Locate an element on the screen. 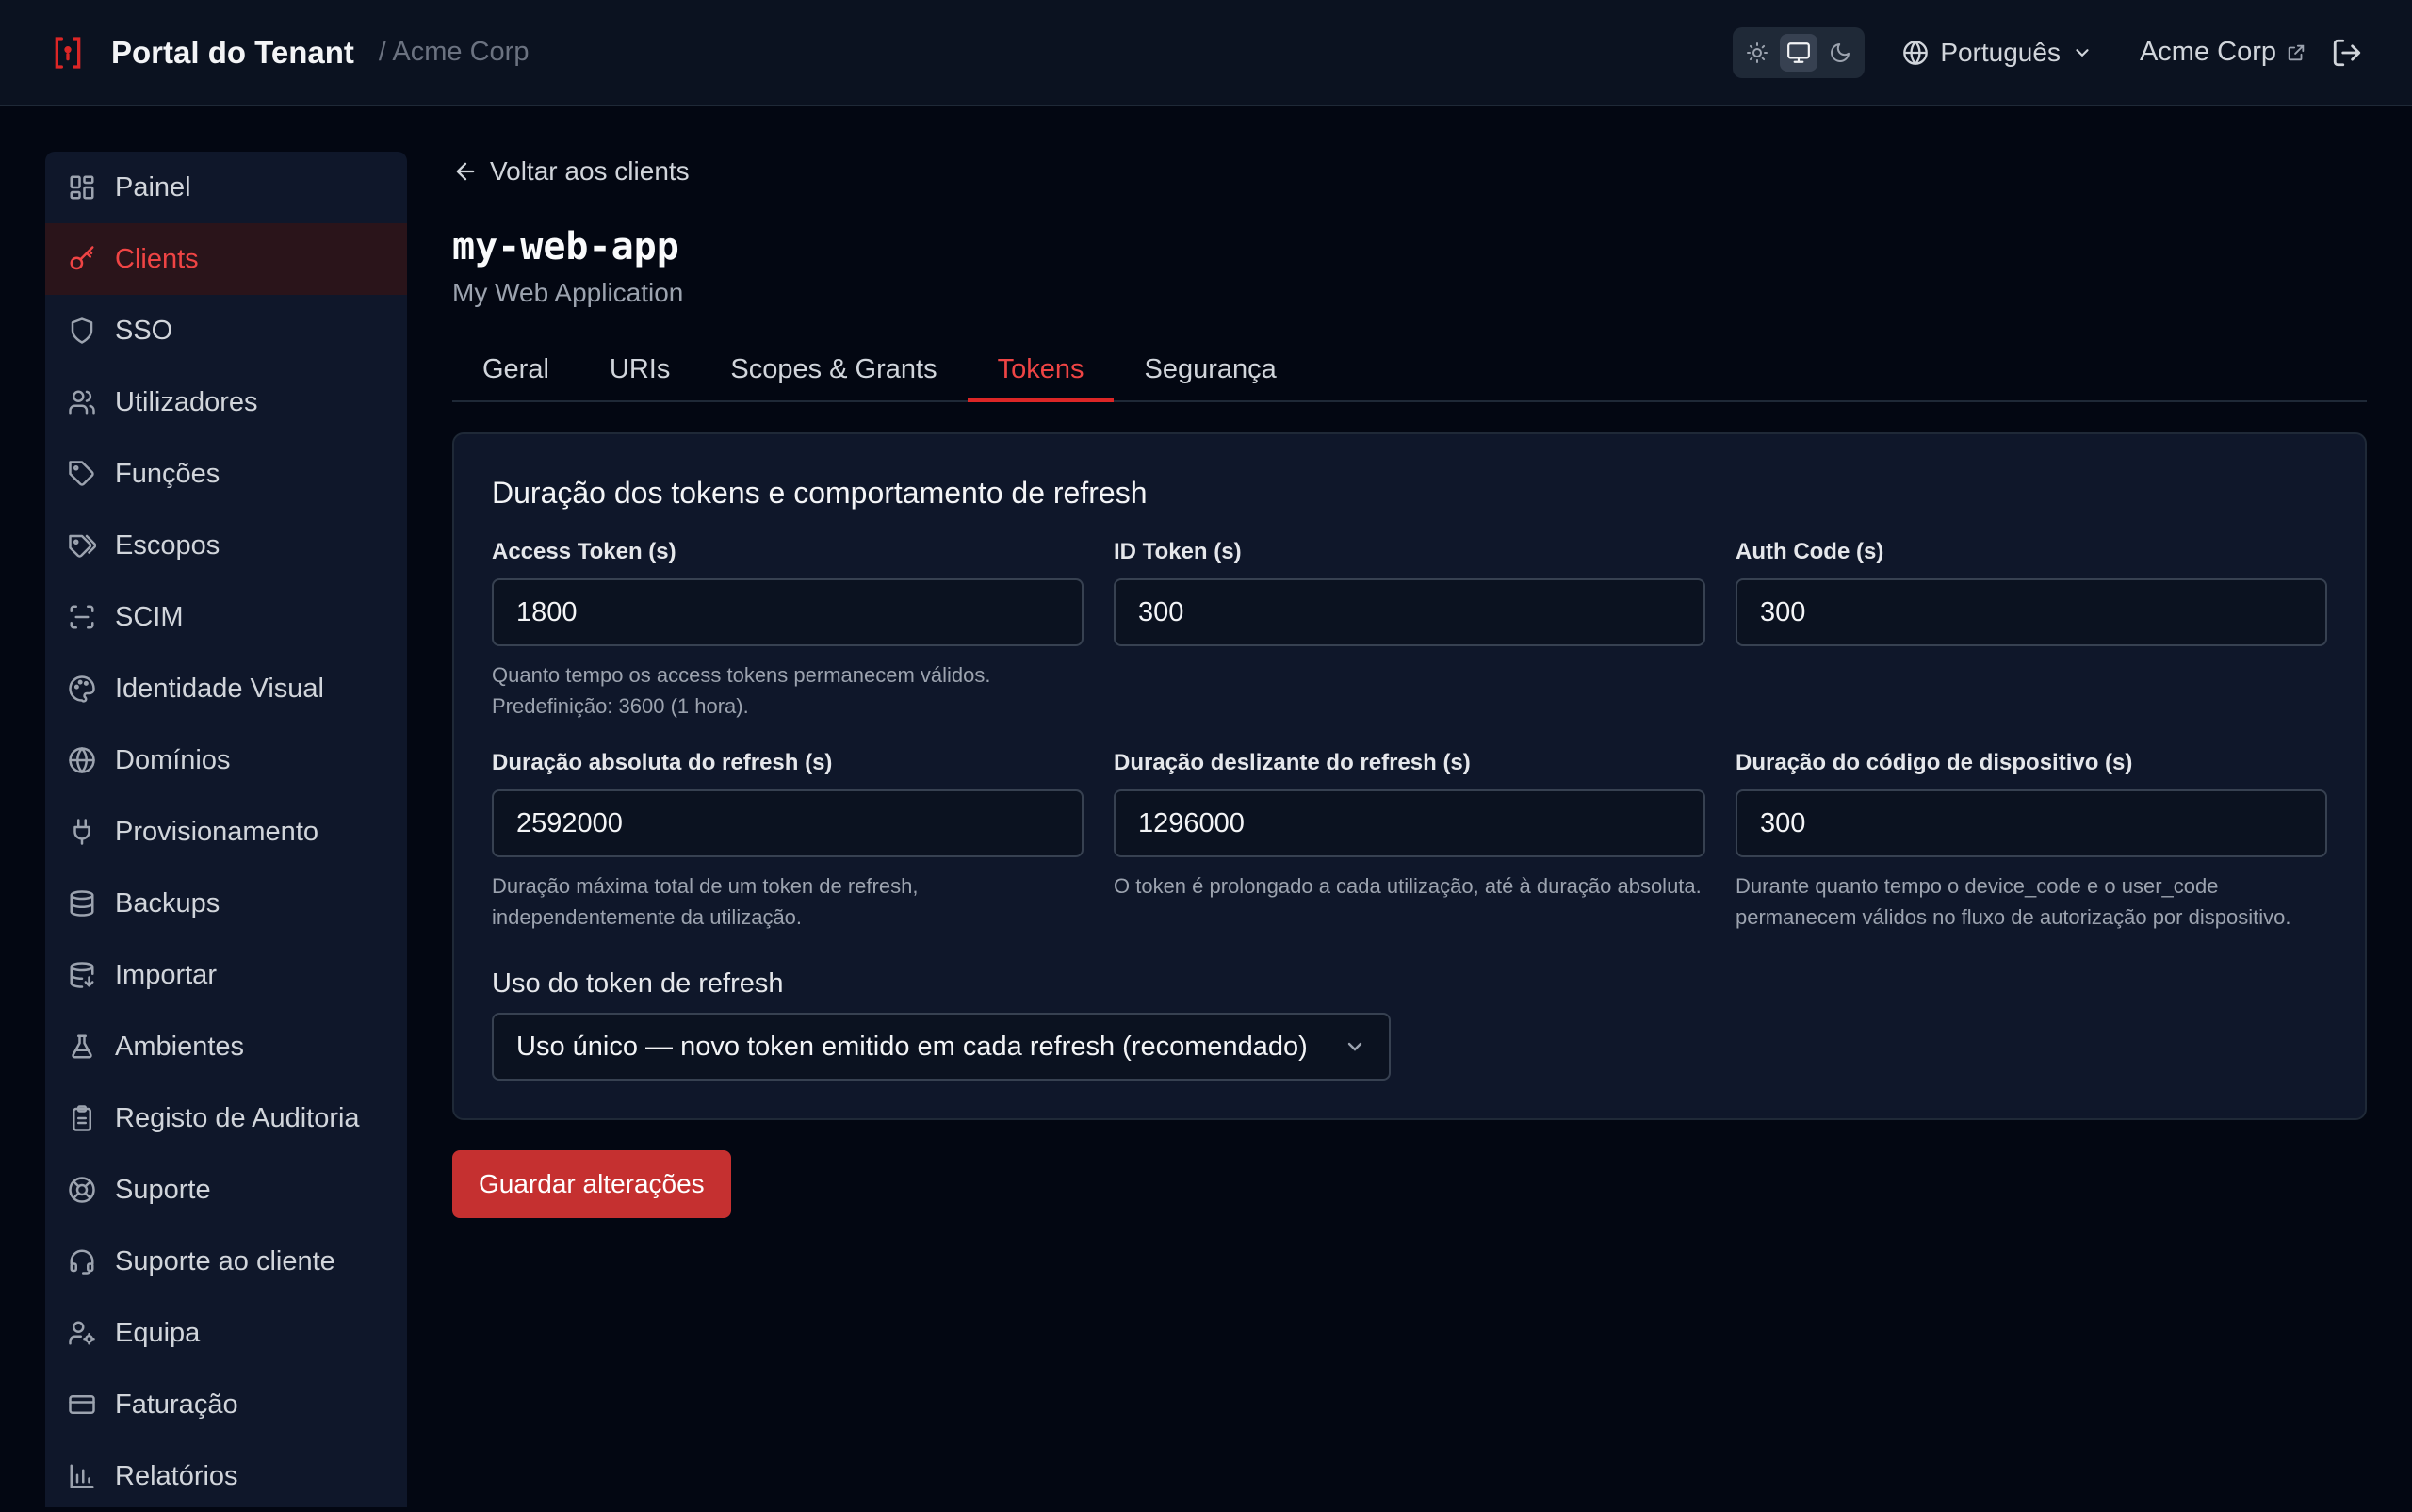  theme-switcher is located at coordinates (1799, 52).